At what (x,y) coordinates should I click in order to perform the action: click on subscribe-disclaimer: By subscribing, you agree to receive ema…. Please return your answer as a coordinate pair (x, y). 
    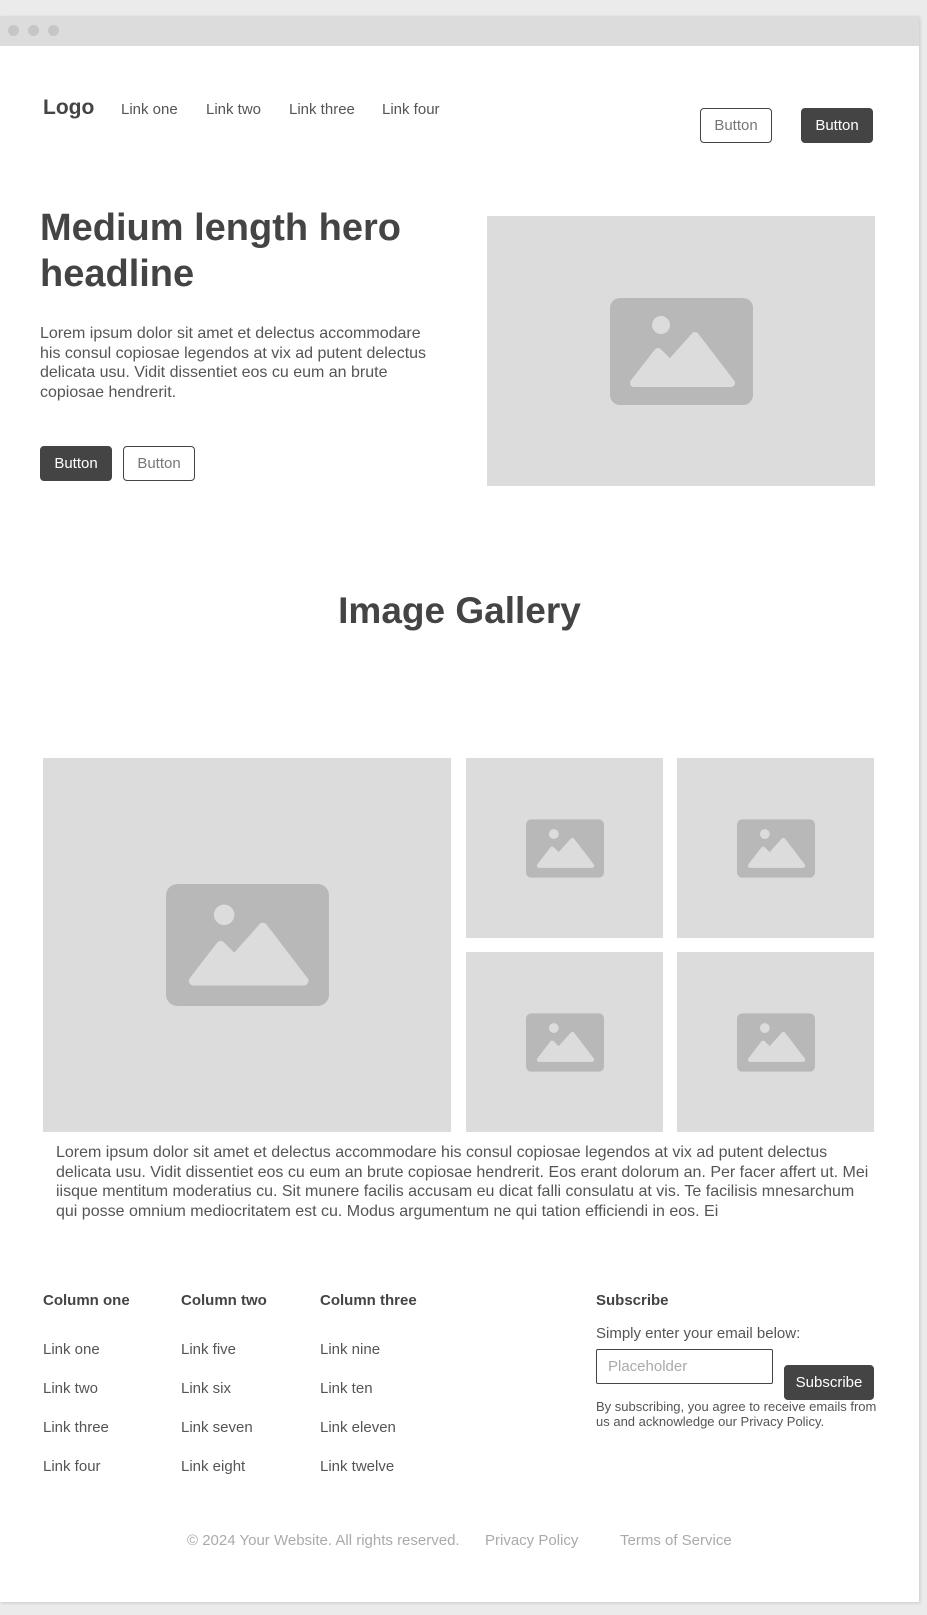
    Looking at the image, I should click on (736, 1414).